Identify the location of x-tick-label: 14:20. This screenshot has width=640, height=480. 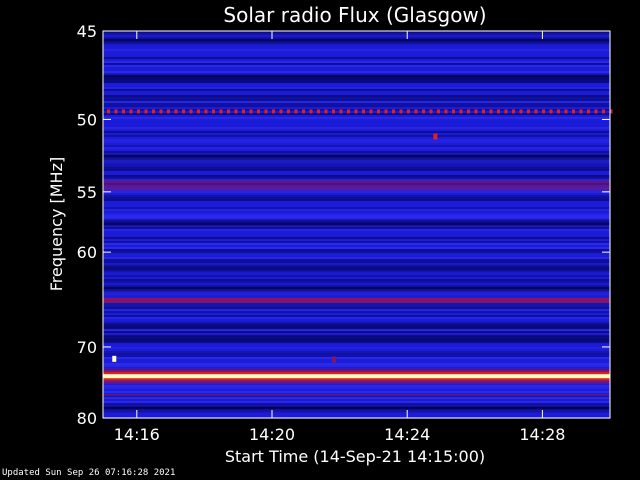
(272, 434).